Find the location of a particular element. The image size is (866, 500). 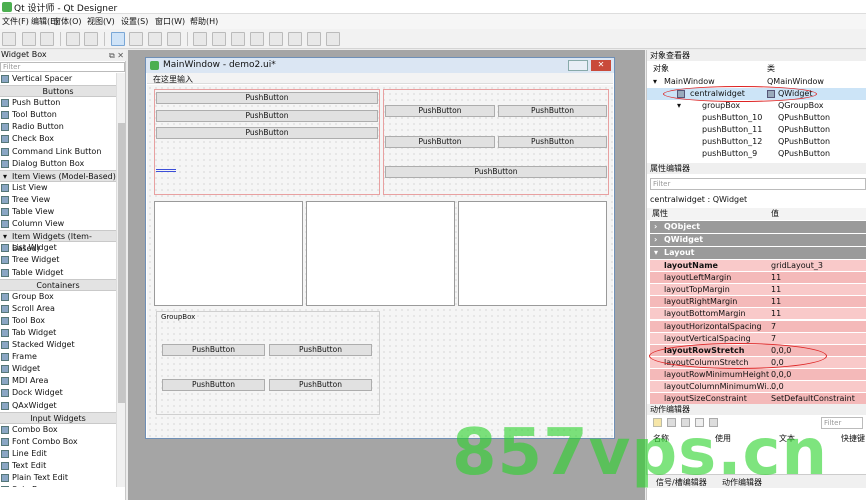

property-row: layoutBottomMargin 11 is located at coordinates (758, 314).